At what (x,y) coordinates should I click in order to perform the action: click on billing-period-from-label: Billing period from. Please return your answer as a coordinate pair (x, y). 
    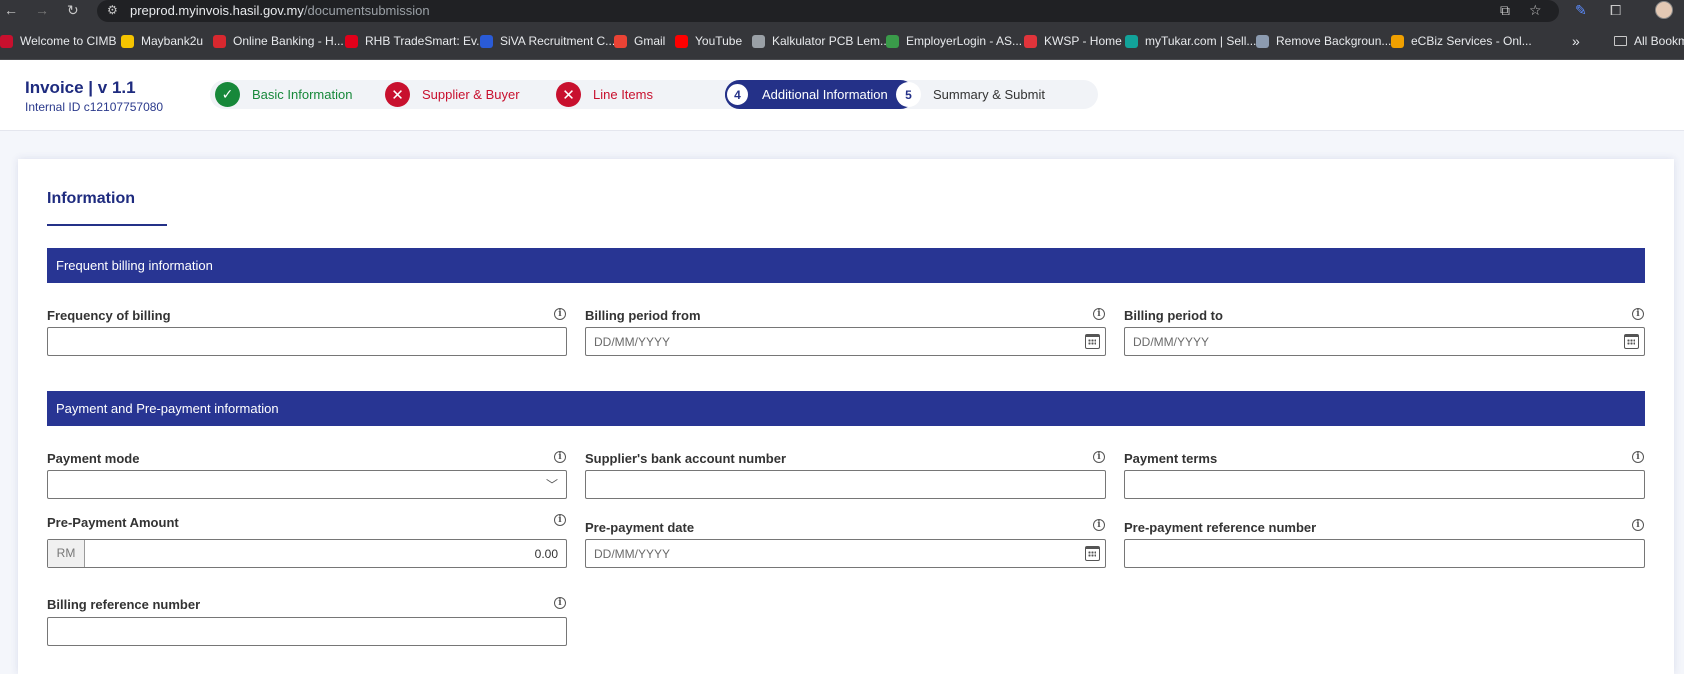
    Looking at the image, I should click on (643, 315).